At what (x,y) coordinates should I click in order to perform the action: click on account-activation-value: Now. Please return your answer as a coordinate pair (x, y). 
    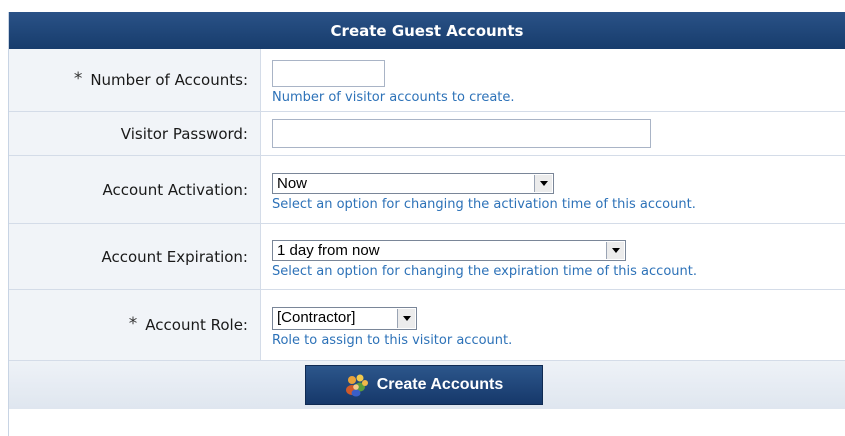
    Looking at the image, I should click on (292, 183).